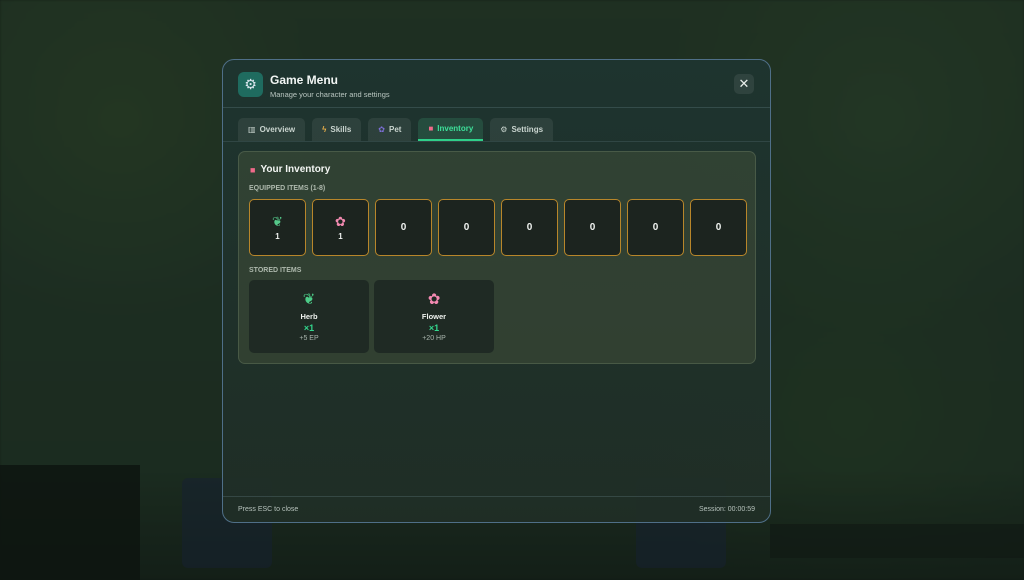  I want to click on equip-slot-4: 0, so click(466, 227).